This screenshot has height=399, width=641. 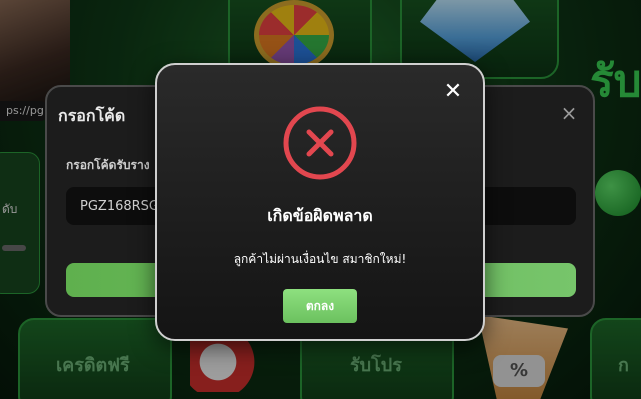 What do you see at coordinates (108, 165) in the screenshot?
I see `code-field-label: กรอกโค้ดรับราง` at bounding box center [108, 165].